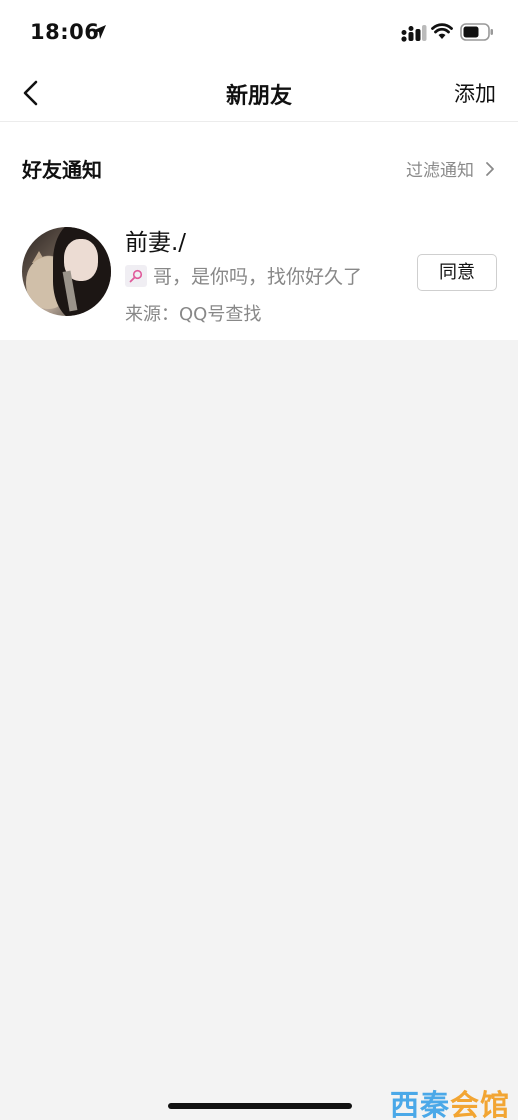 This screenshot has width=518, height=1120. I want to click on watermark-logo: 西秦会馆, so click(450, 1101).